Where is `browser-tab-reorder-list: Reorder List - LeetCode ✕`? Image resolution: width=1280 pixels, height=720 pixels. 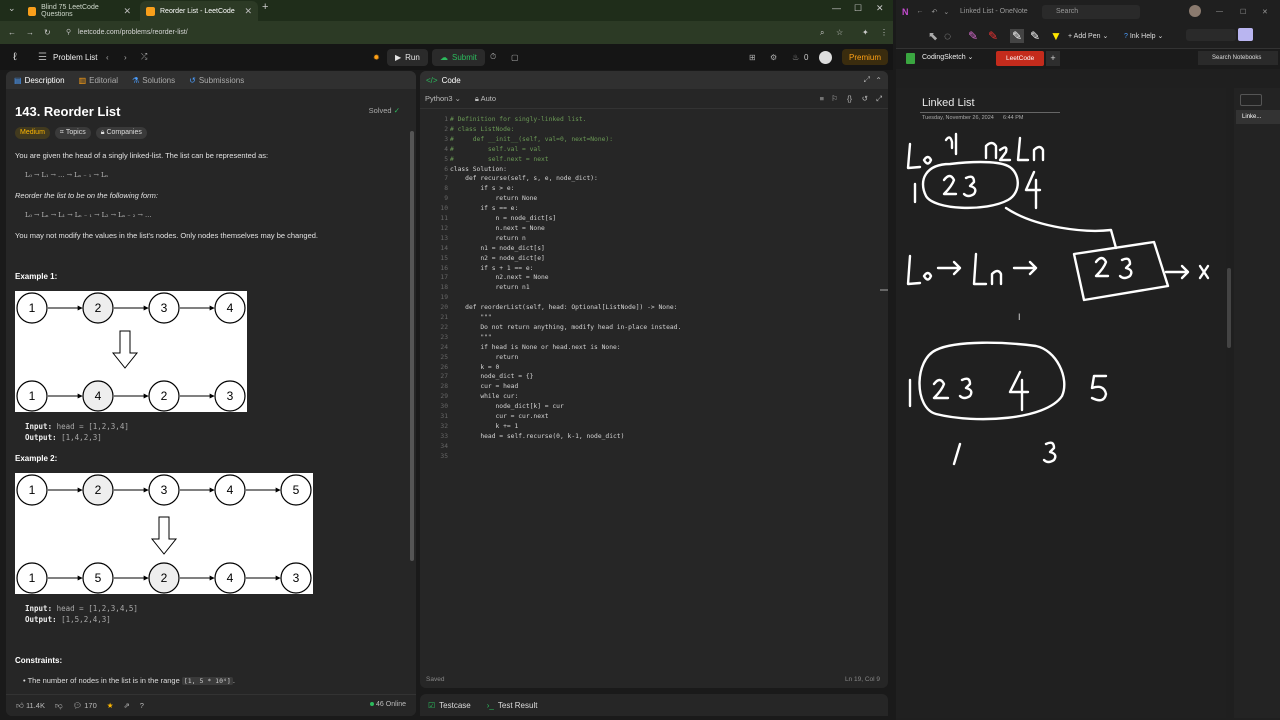
browser-tab-reorder-list: Reorder List - LeetCode ✕ is located at coordinates (199, 11).